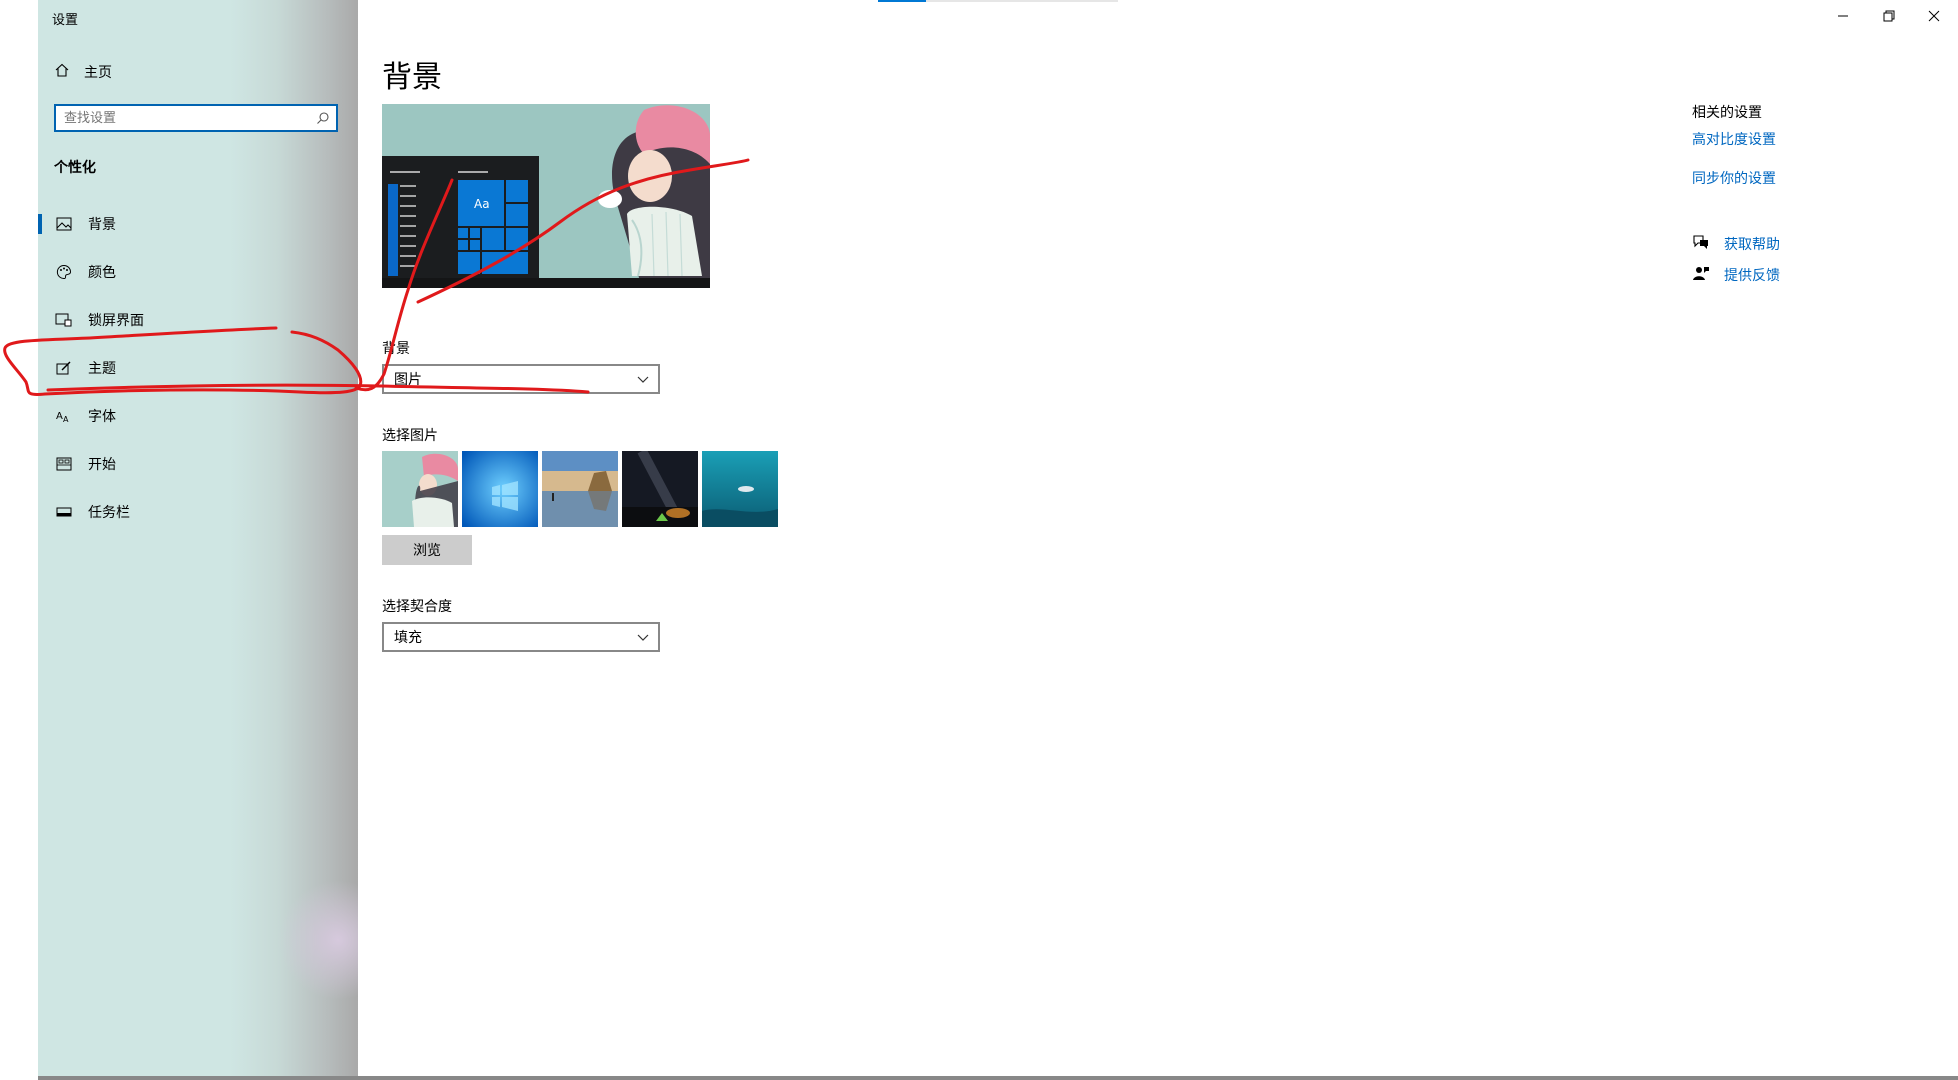 The height and width of the screenshot is (1080, 1958). I want to click on bottom-border, so click(998, 1078).